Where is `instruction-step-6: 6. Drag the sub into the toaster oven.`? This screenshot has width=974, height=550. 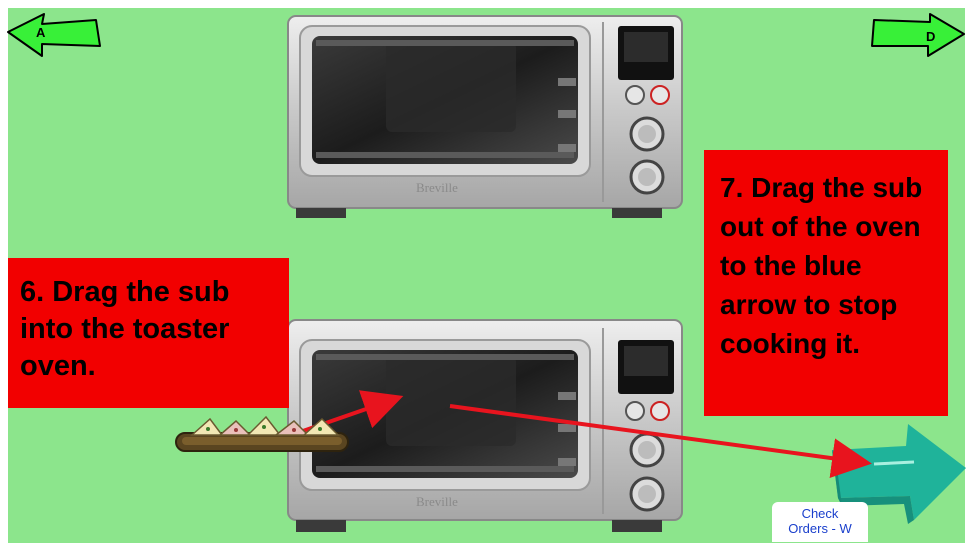
instruction-step-6: 6. Drag the sub into the toaster oven. is located at coordinates (148, 333).